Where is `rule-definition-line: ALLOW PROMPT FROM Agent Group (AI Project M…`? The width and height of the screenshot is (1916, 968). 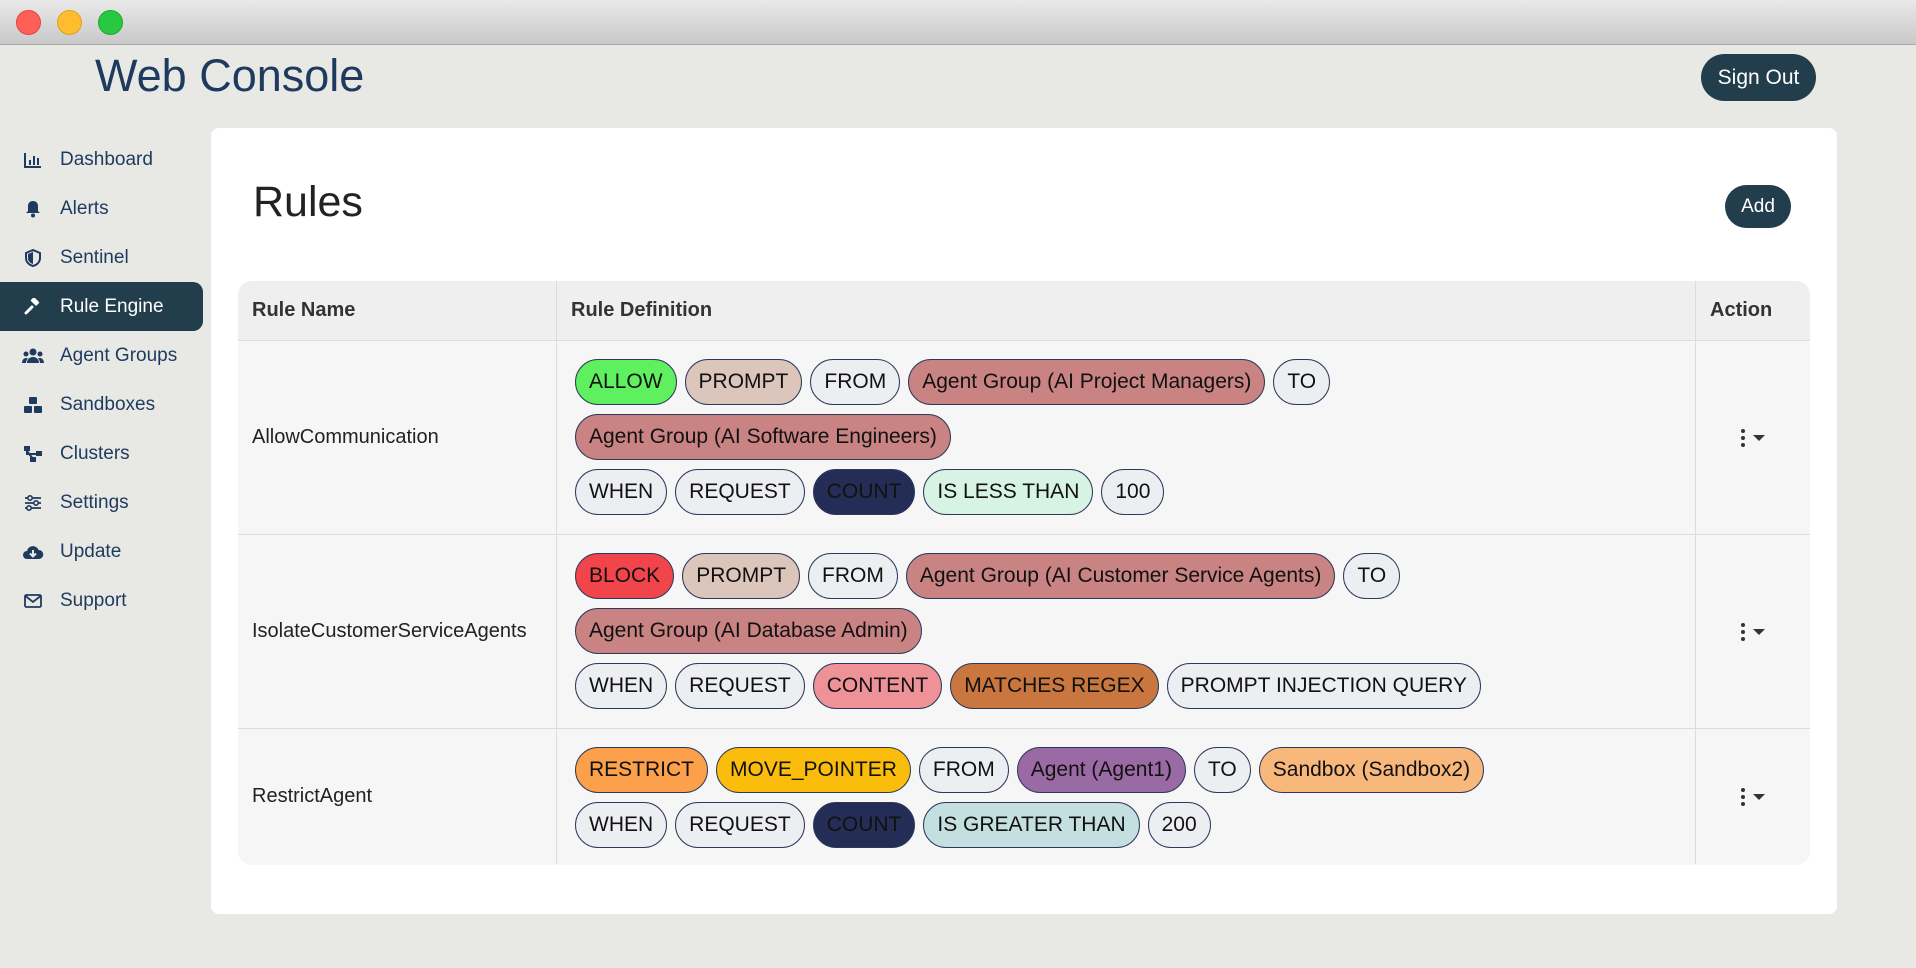
rule-definition-line: ALLOW PROMPT FROM Agent Group (AI Project M… is located at coordinates (1135, 382).